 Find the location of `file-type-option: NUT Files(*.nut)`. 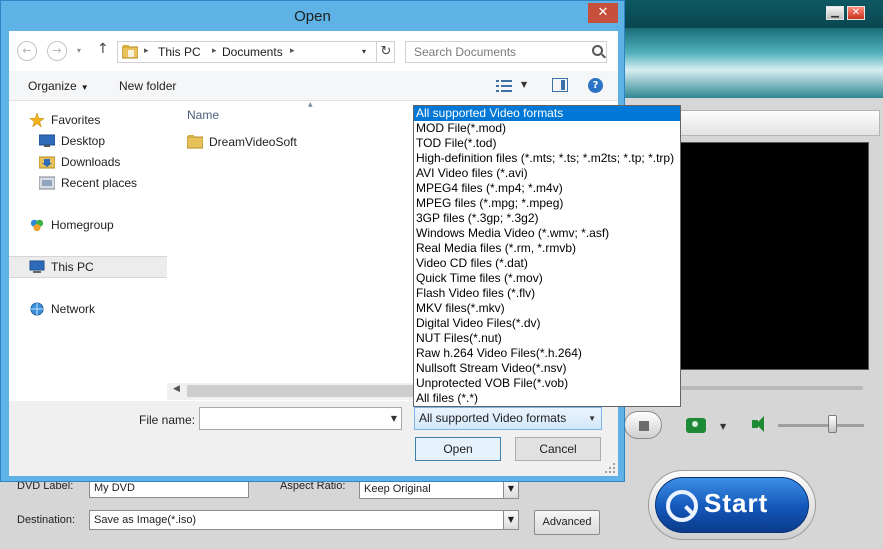

file-type-option: NUT Files(*.nut) is located at coordinates (547, 338).